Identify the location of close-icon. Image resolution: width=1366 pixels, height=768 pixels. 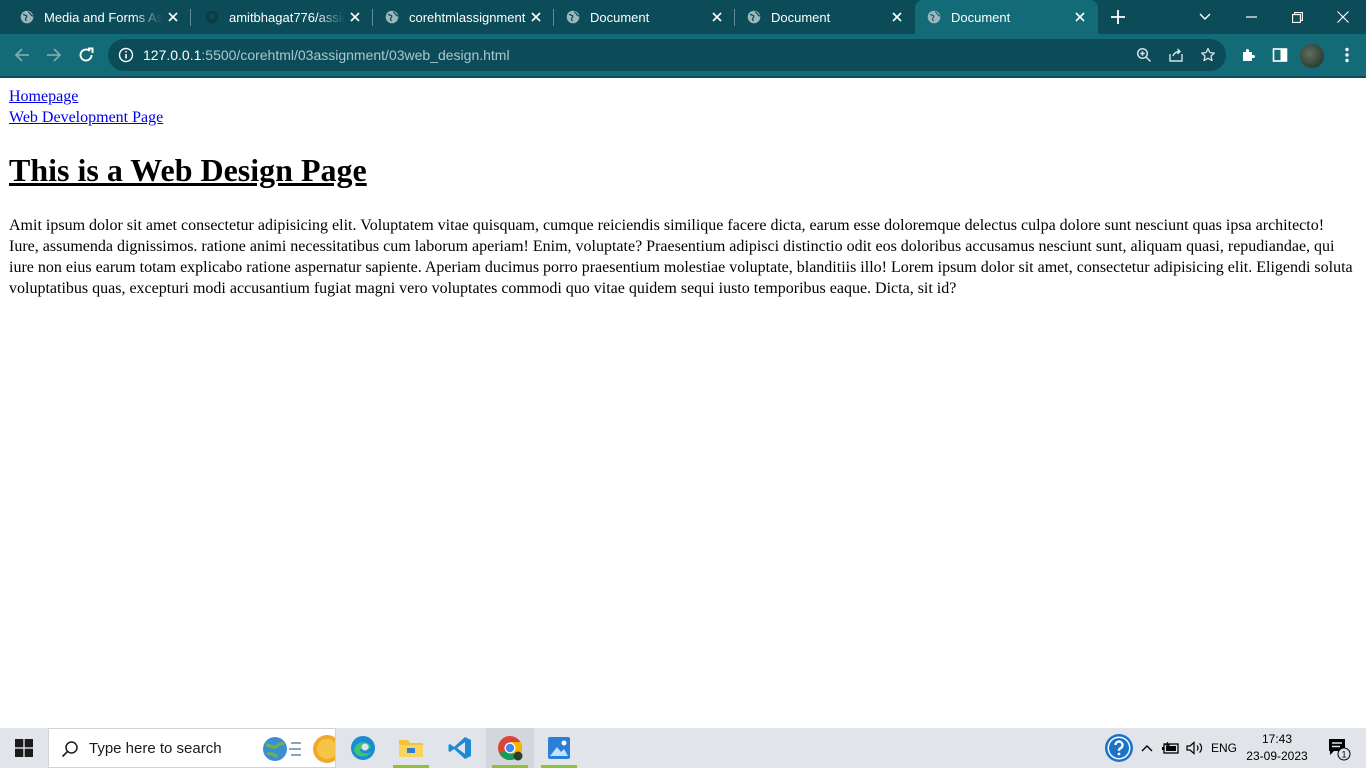
(1343, 17).